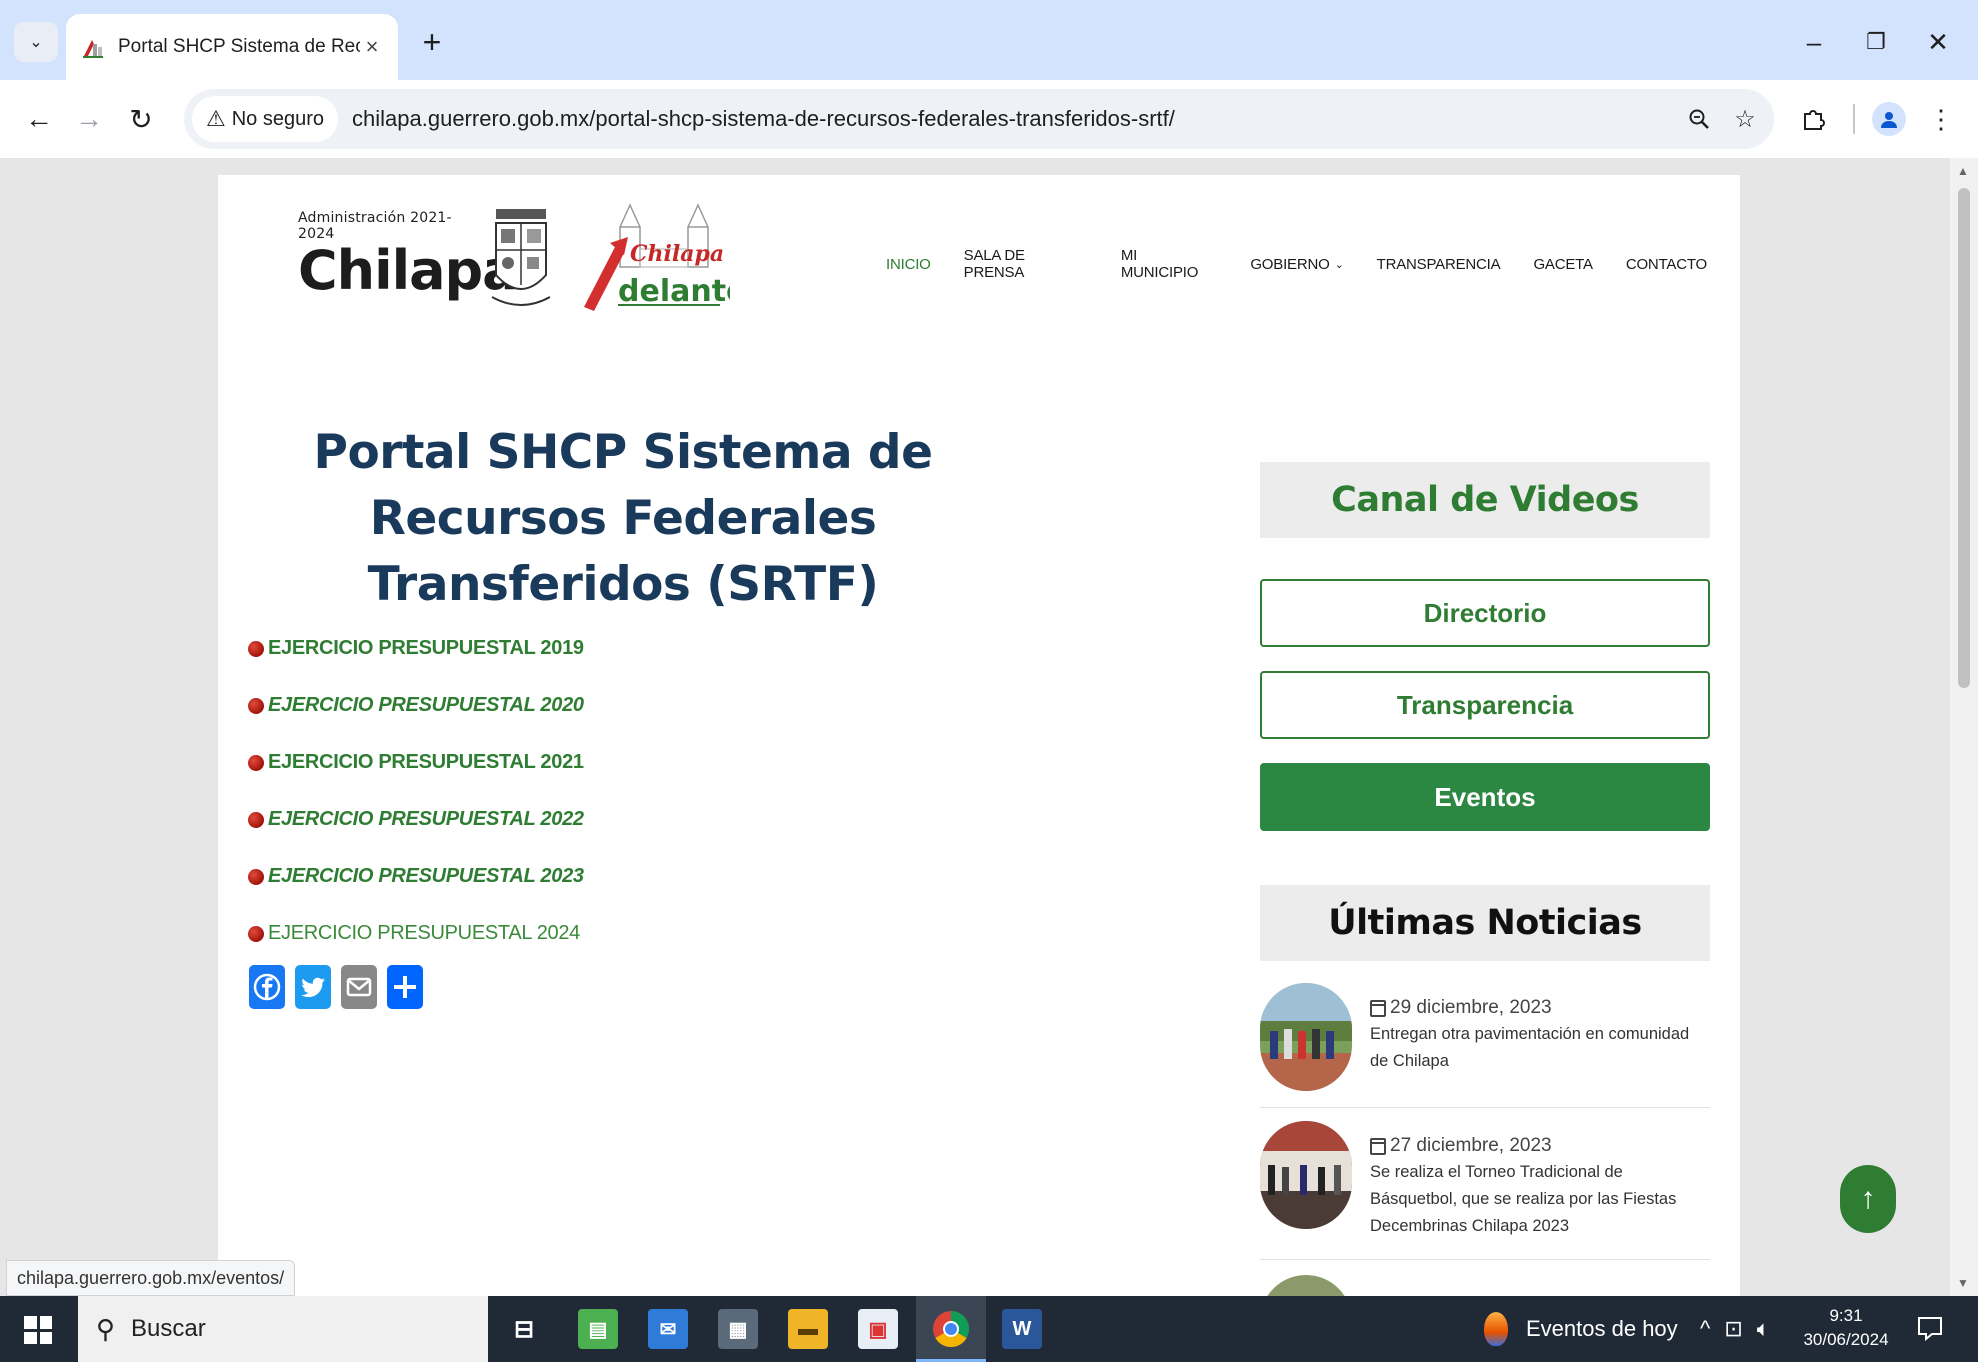  What do you see at coordinates (336, 987) in the screenshot?
I see `share-buttons` at bounding box center [336, 987].